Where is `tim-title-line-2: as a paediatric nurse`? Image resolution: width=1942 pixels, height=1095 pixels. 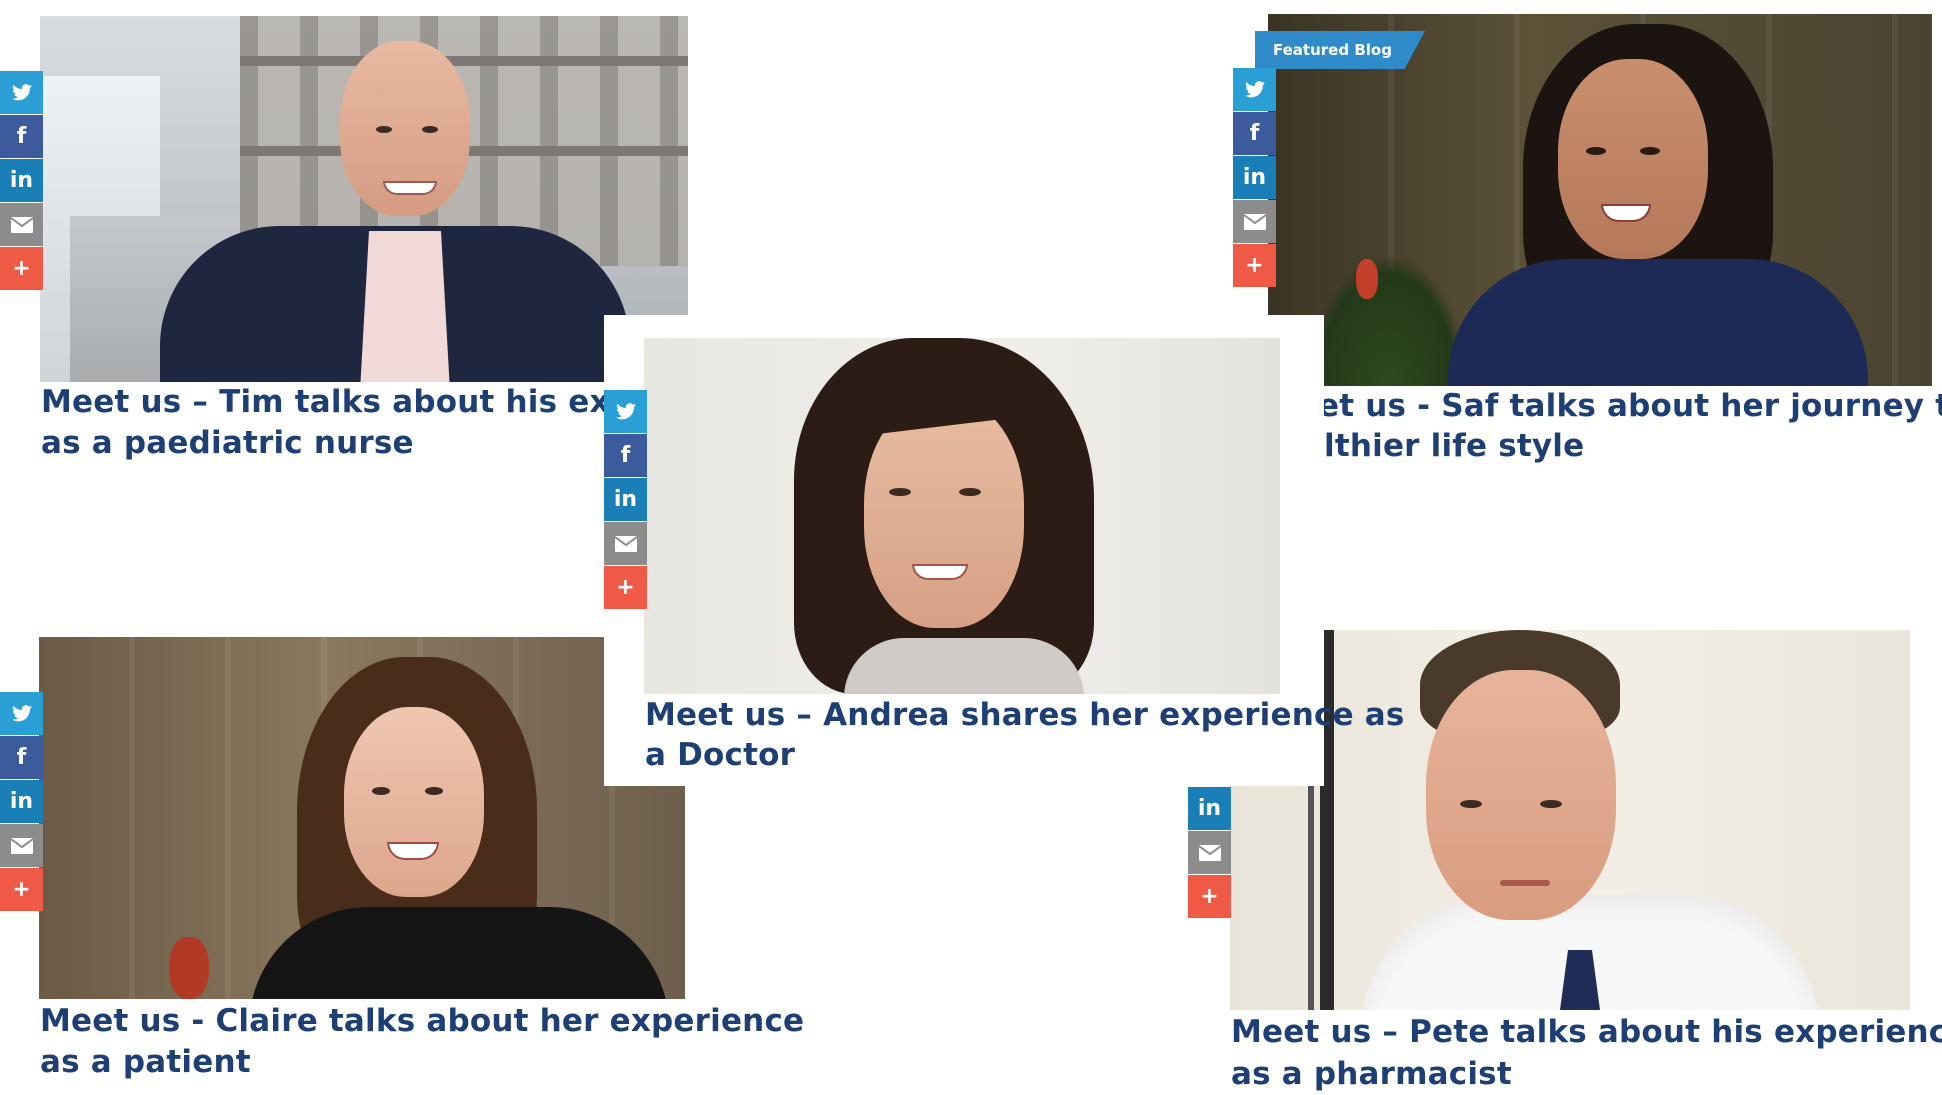 tim-title-line-2: as a paediatric nurse is located at coordinates (227, 443).